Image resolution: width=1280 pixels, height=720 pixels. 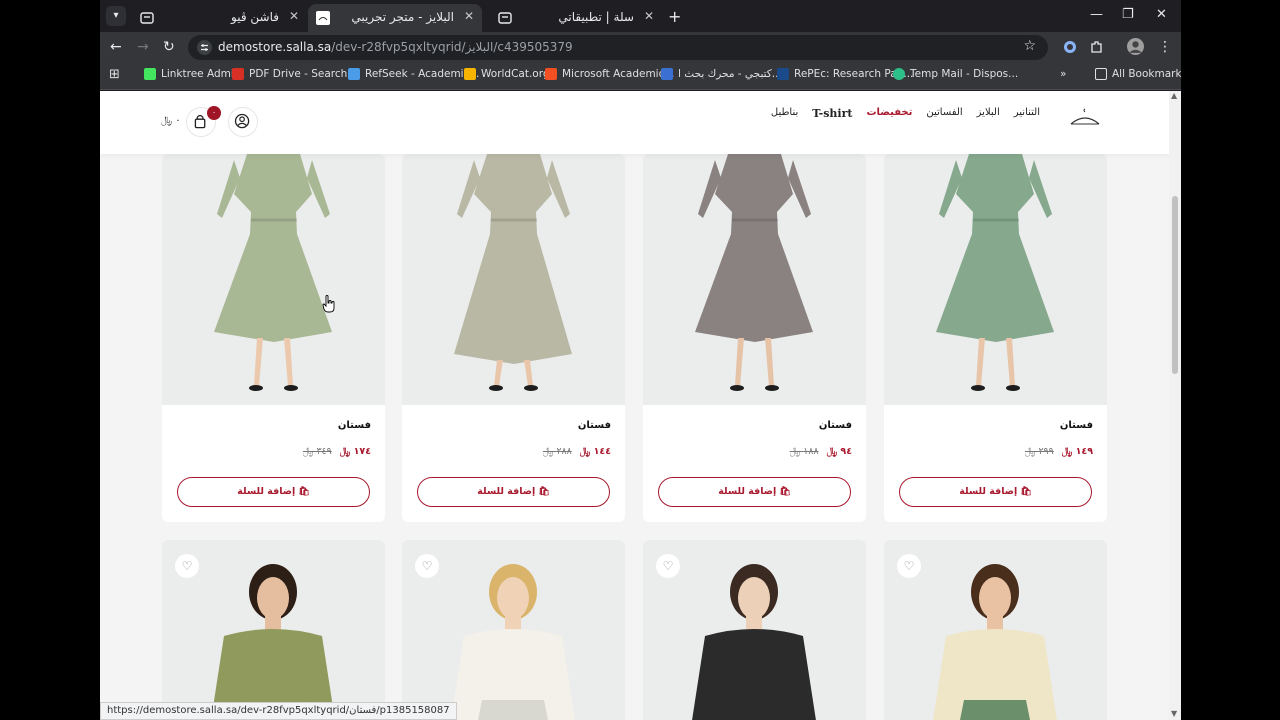 What do you see at coordinates (143, 47) in the screenshot?
I see `forward-icon: →` at bounding box center [143, 47].